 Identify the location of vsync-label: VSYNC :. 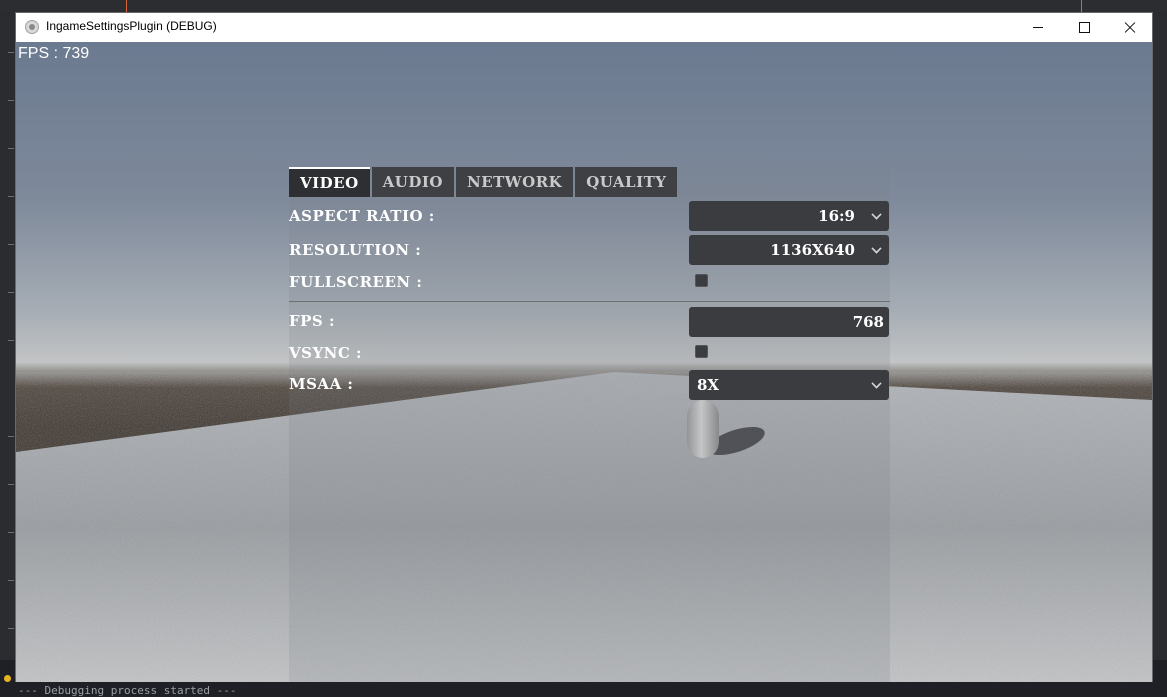
(326, 353).